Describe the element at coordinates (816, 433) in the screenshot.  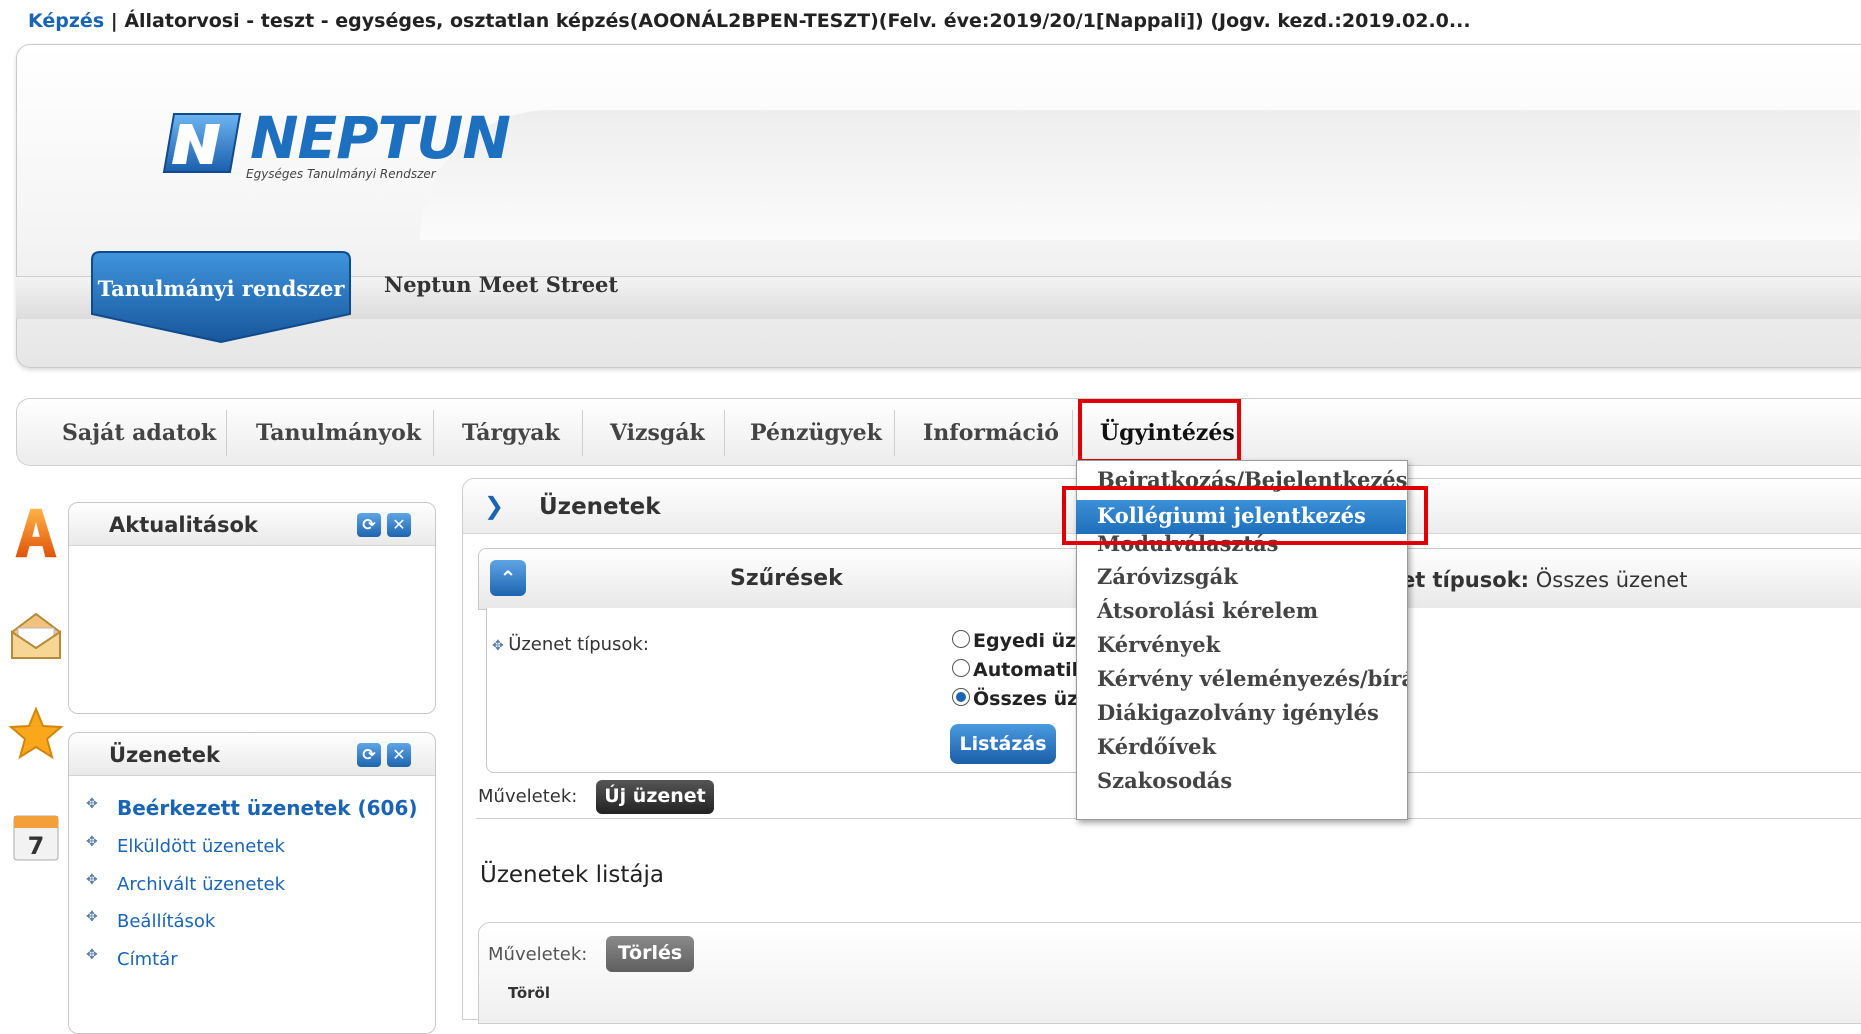
I see `menu-penzugyek: Pénzügyek` at that location.